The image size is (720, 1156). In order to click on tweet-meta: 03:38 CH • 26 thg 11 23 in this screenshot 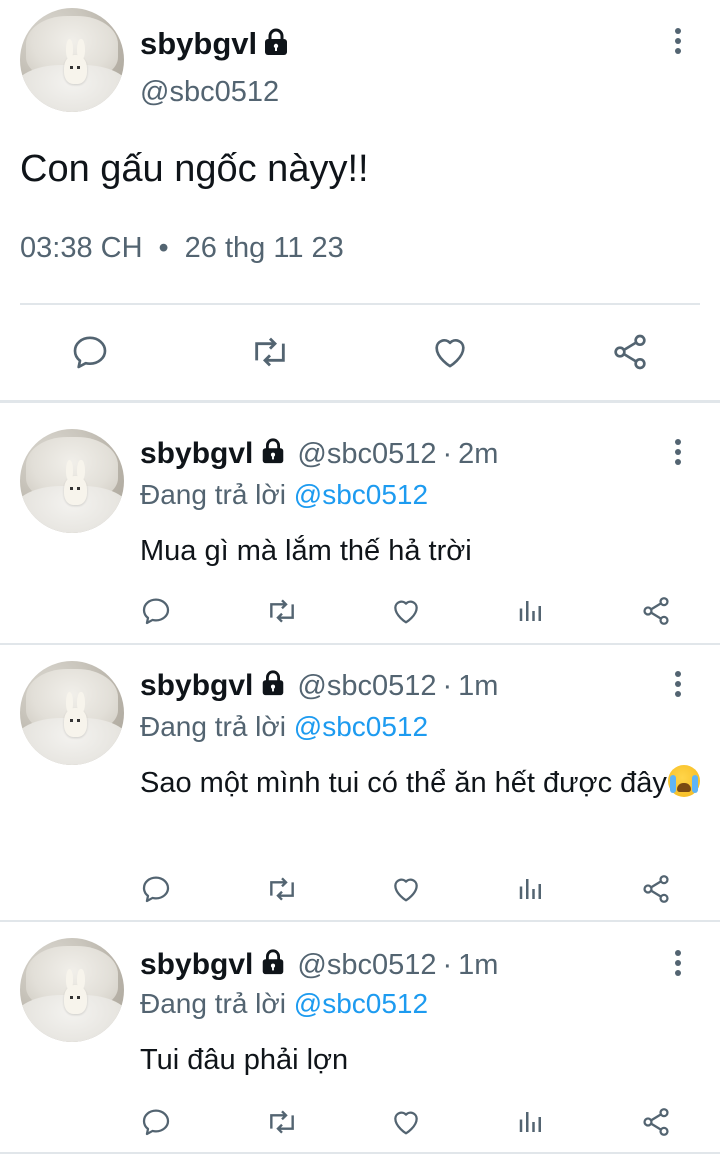, I will do `click(182, 248)`.